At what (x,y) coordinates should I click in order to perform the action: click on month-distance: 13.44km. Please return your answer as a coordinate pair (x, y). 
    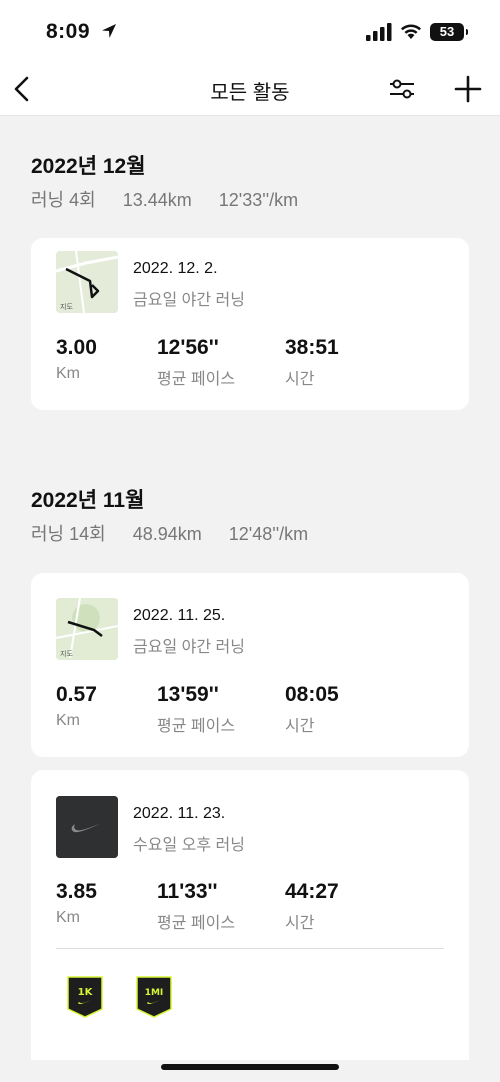
    Looking at the image, I should click on (157, 200).